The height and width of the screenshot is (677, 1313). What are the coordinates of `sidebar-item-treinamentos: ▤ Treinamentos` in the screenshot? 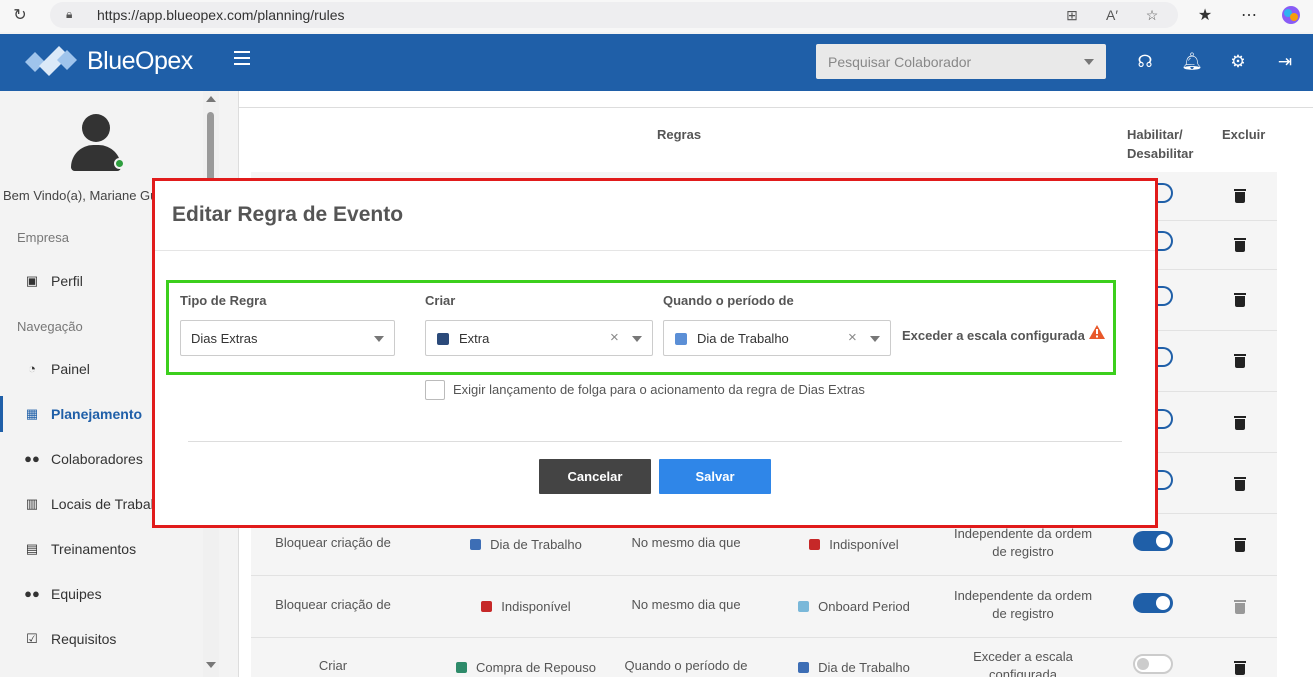 It's located at (101, 549).